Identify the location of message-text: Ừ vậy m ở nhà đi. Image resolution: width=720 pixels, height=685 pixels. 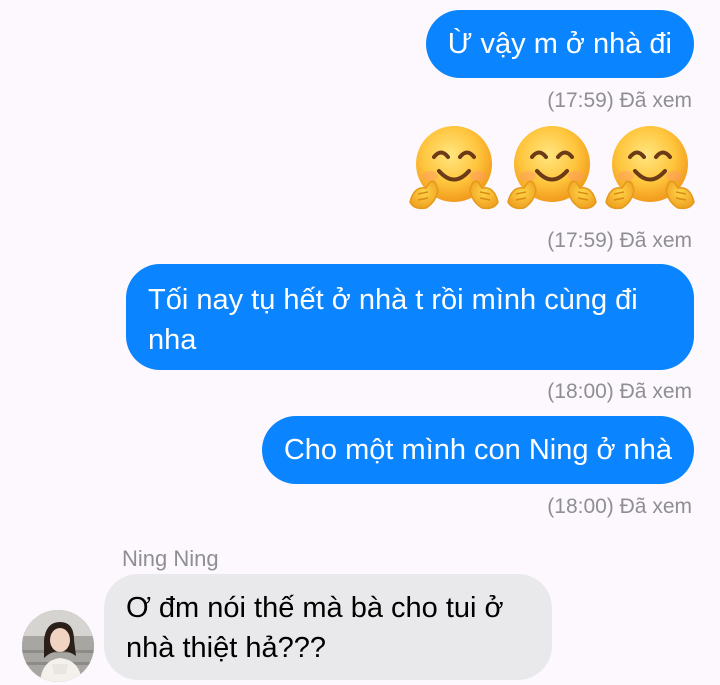
(559, 44).